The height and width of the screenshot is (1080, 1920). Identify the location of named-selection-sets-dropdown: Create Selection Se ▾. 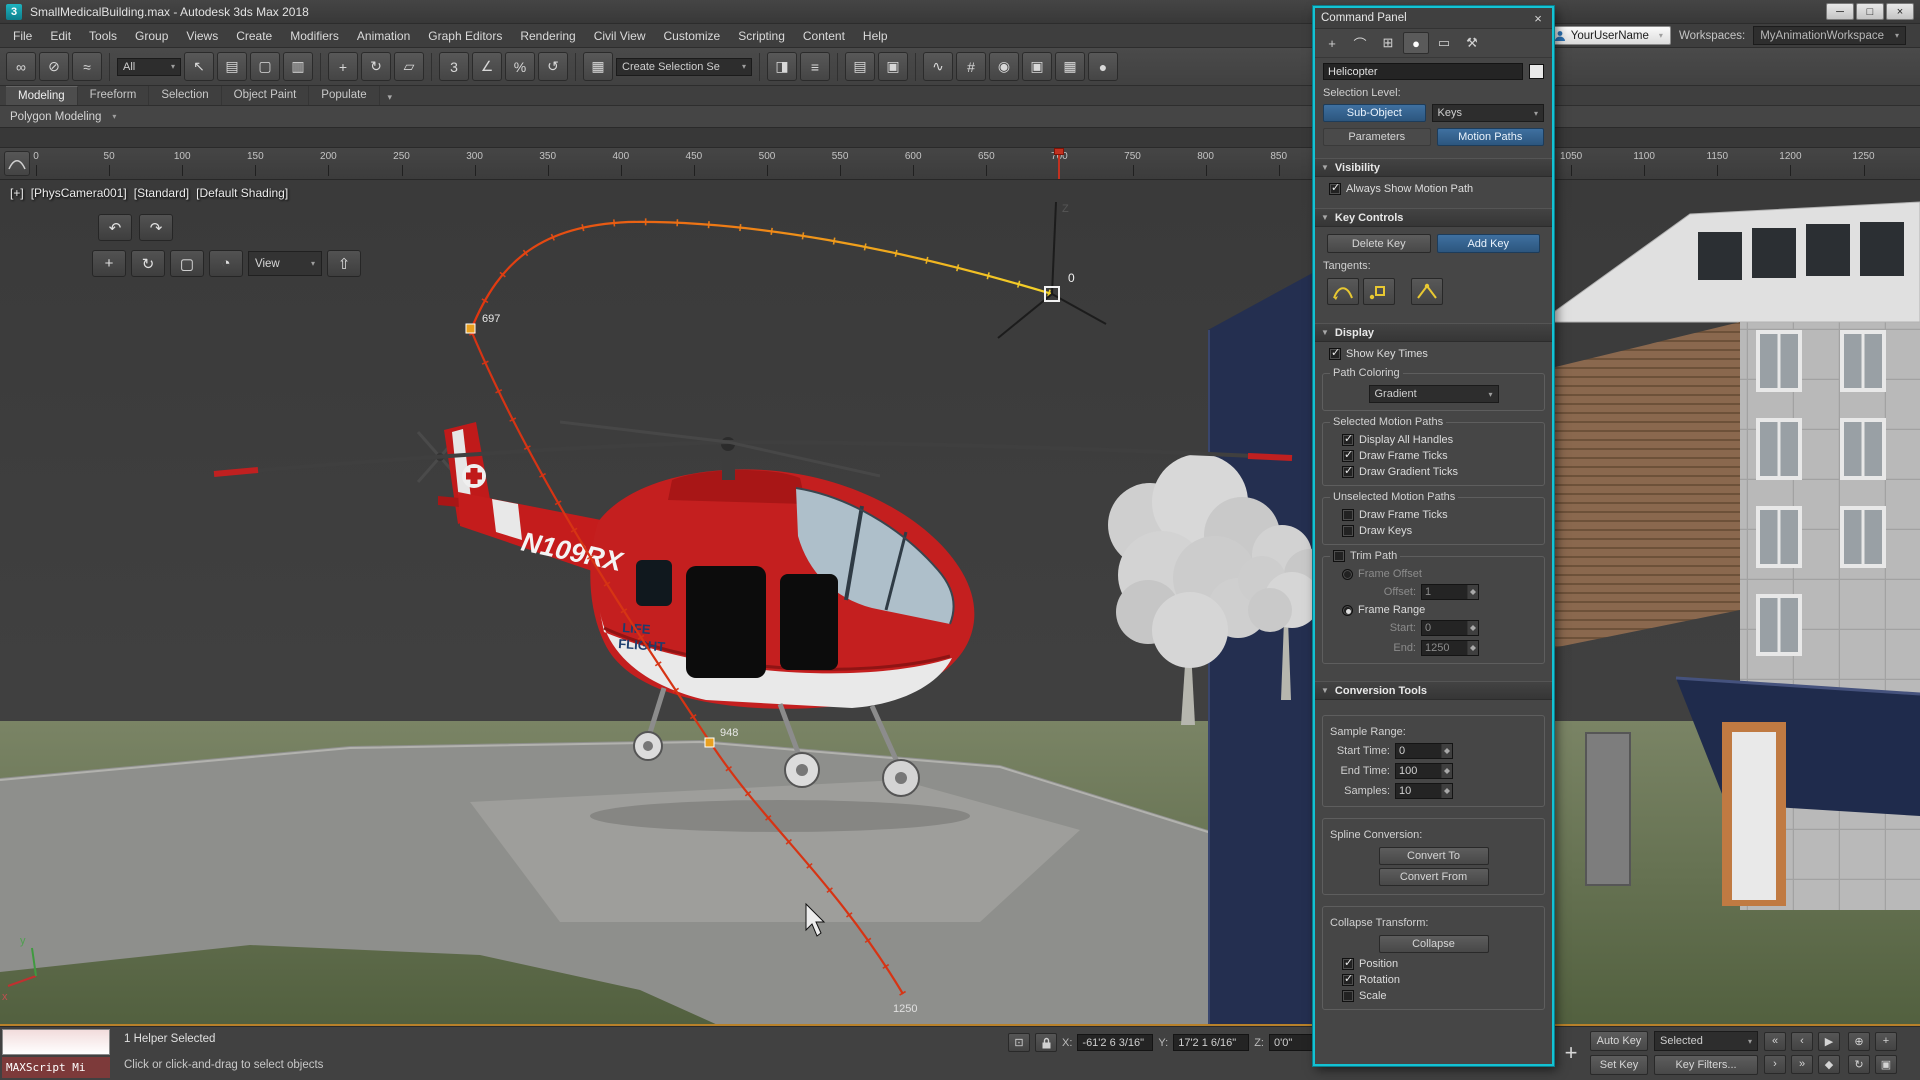
(684, 66).